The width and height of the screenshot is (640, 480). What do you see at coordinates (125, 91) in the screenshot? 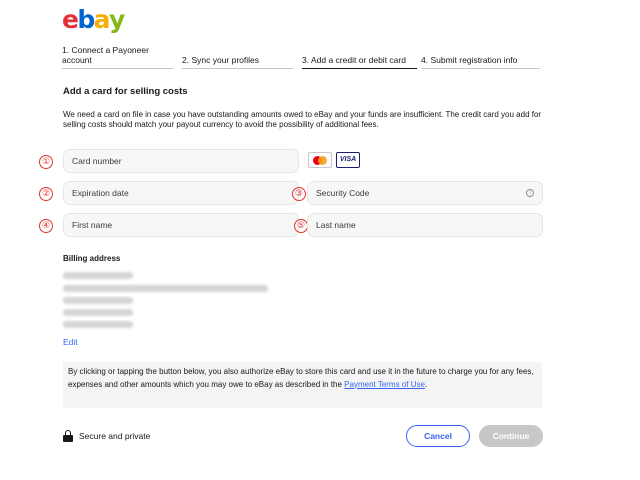
I see `section-title: Add a card for selling costs` at bounding box center [125, 91].